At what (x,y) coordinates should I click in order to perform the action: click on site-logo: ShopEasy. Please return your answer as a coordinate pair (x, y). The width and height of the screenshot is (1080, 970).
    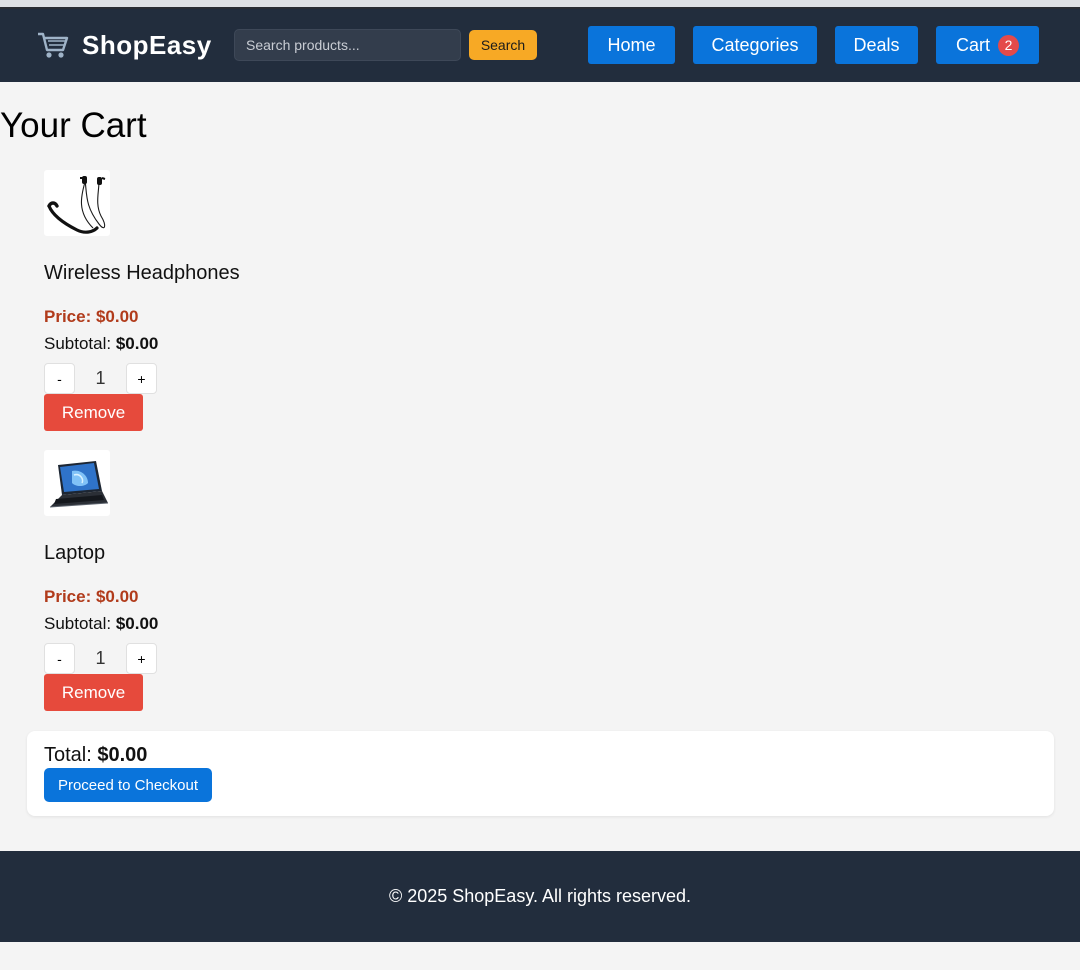
    Looking at the image, I should click on (124, 45).